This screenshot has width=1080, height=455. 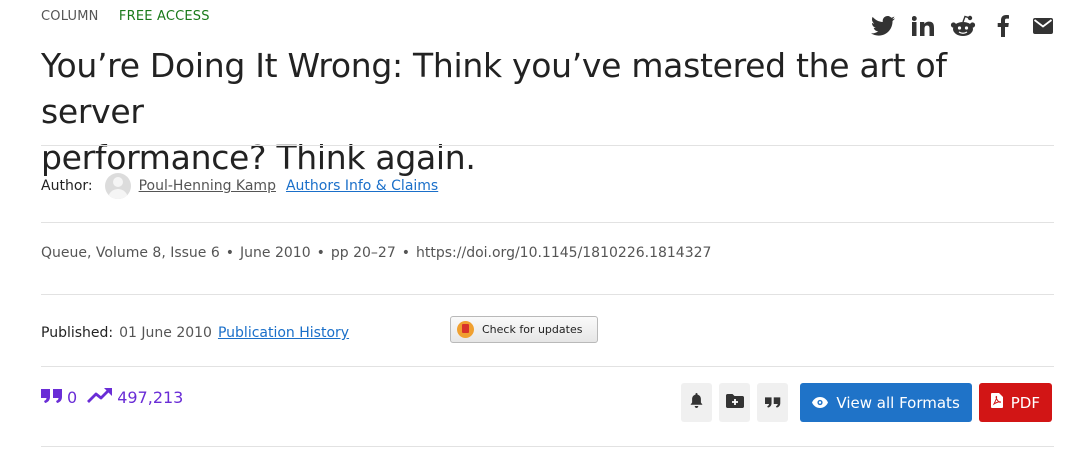 What do you see at coordinates (117, 186) in the screenshot?
I see `avatar` at bounding box center [117, 186].